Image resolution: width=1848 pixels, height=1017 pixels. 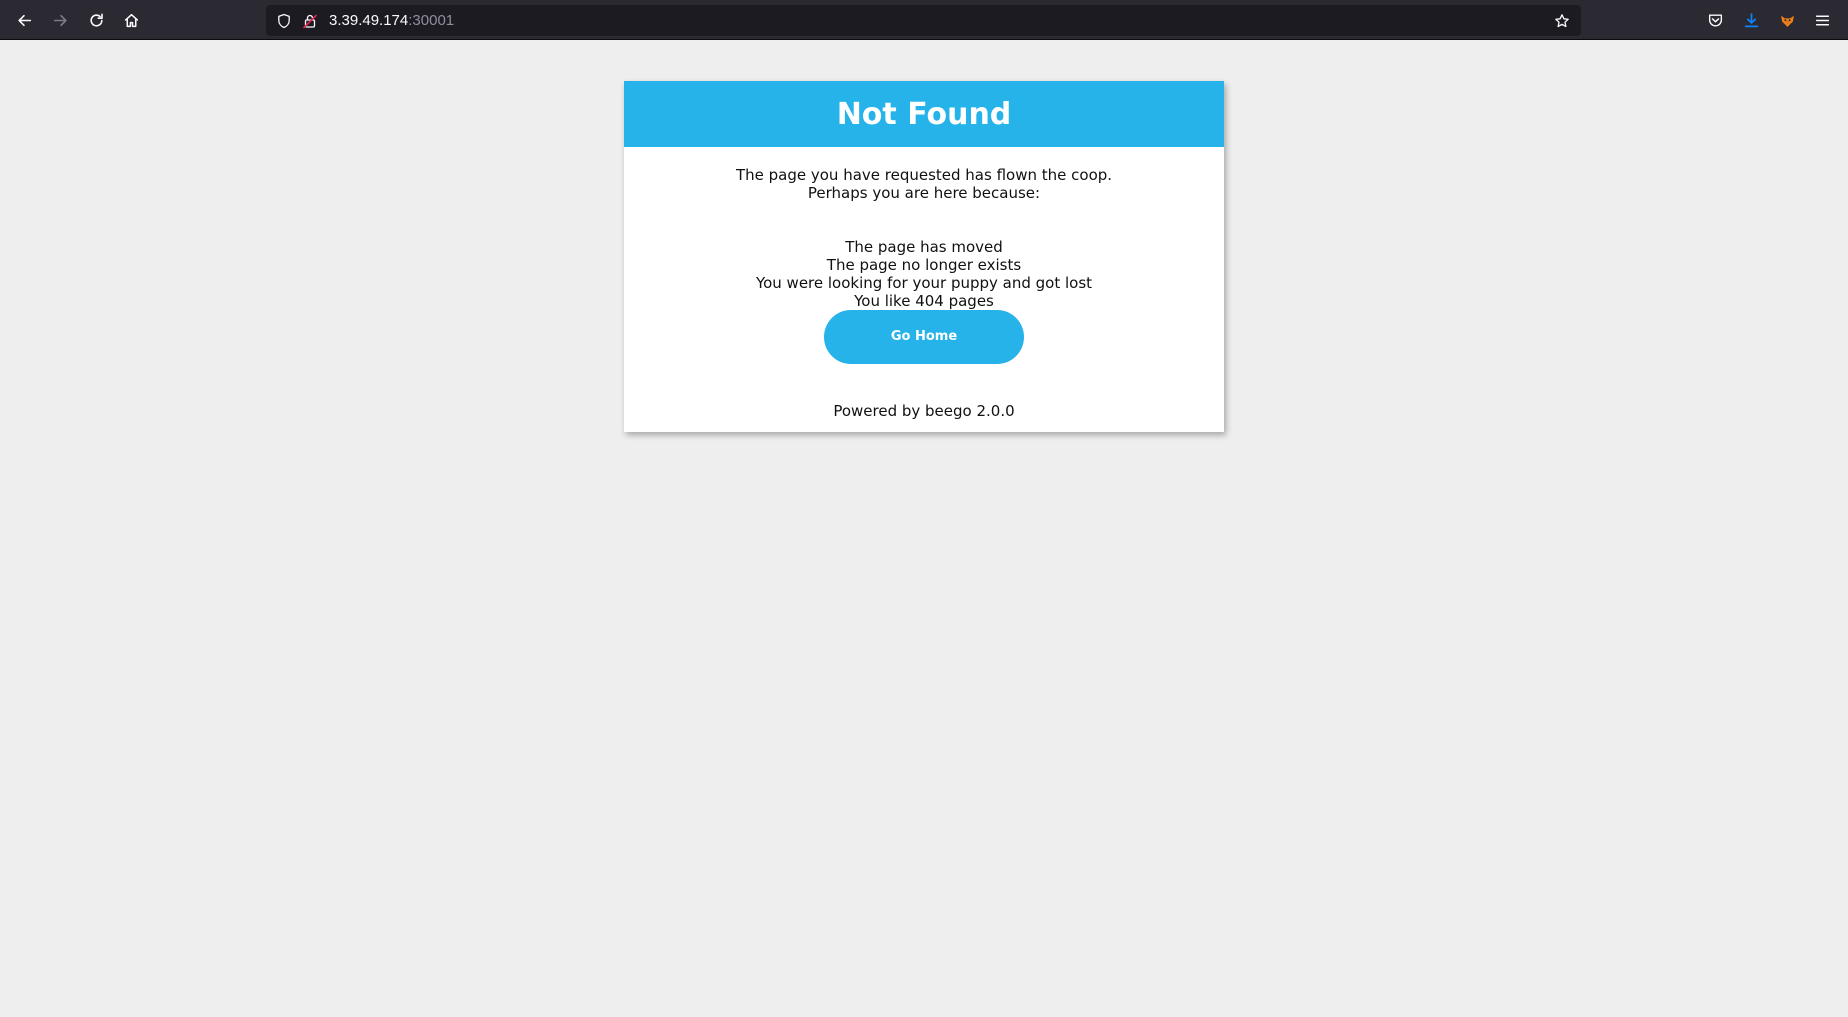 I want to click on browser-toolbar: 3.39.49.174:30001, so click(x=924, y=20).